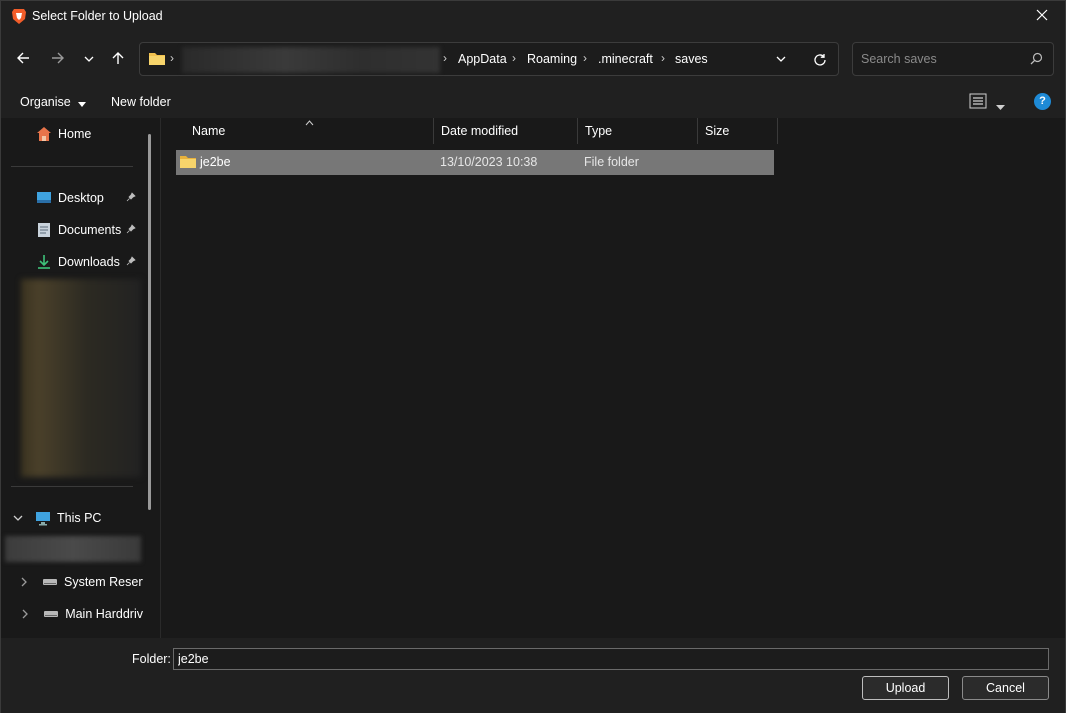  What do you see at coordinates (533, 16) in the screenshot?
I see `title-bar: Select Folder to Upload` at bounding box center [533, 16].